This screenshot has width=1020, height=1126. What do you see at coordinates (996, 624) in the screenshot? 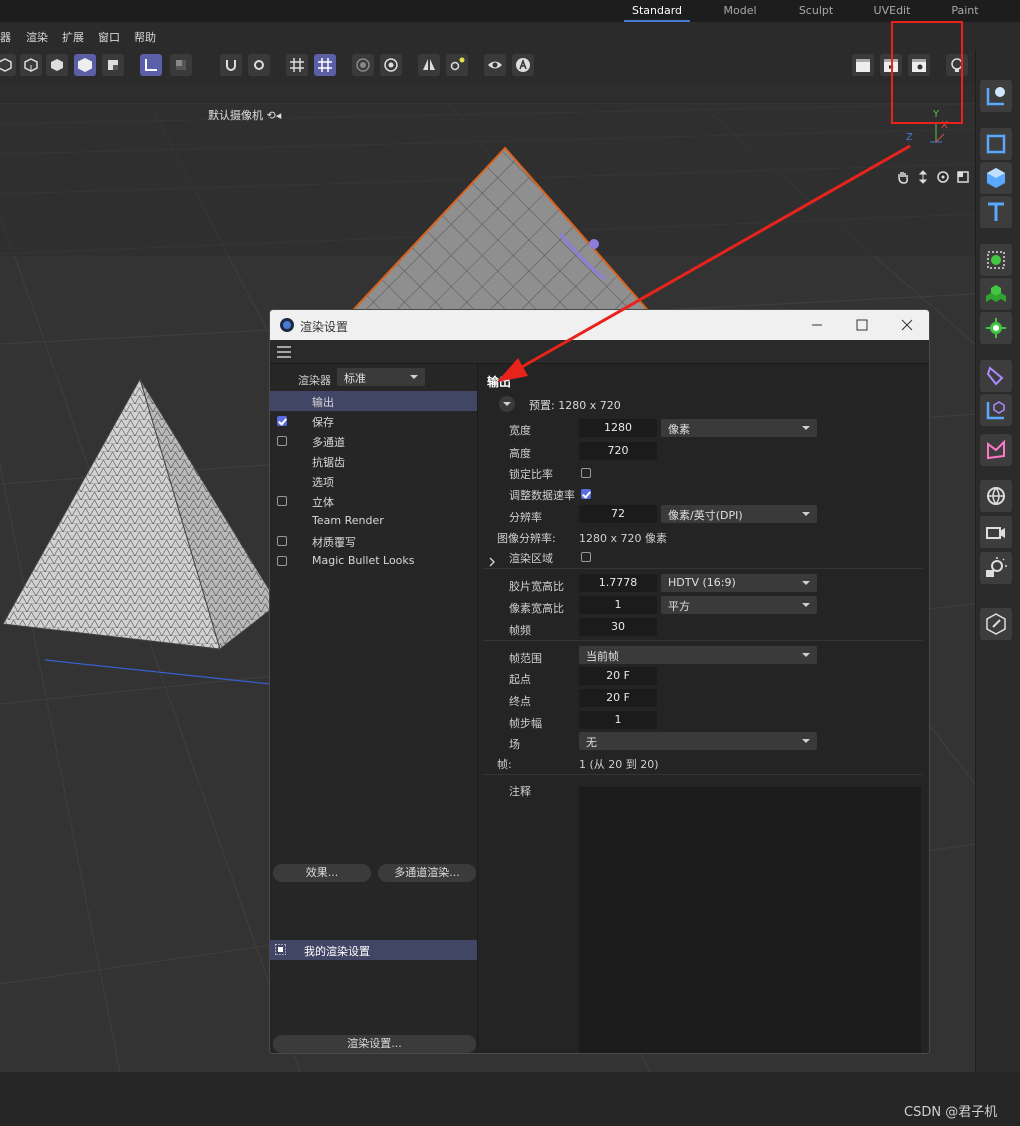
I see `edit-tag-icon` at bounding box center [996, 624].